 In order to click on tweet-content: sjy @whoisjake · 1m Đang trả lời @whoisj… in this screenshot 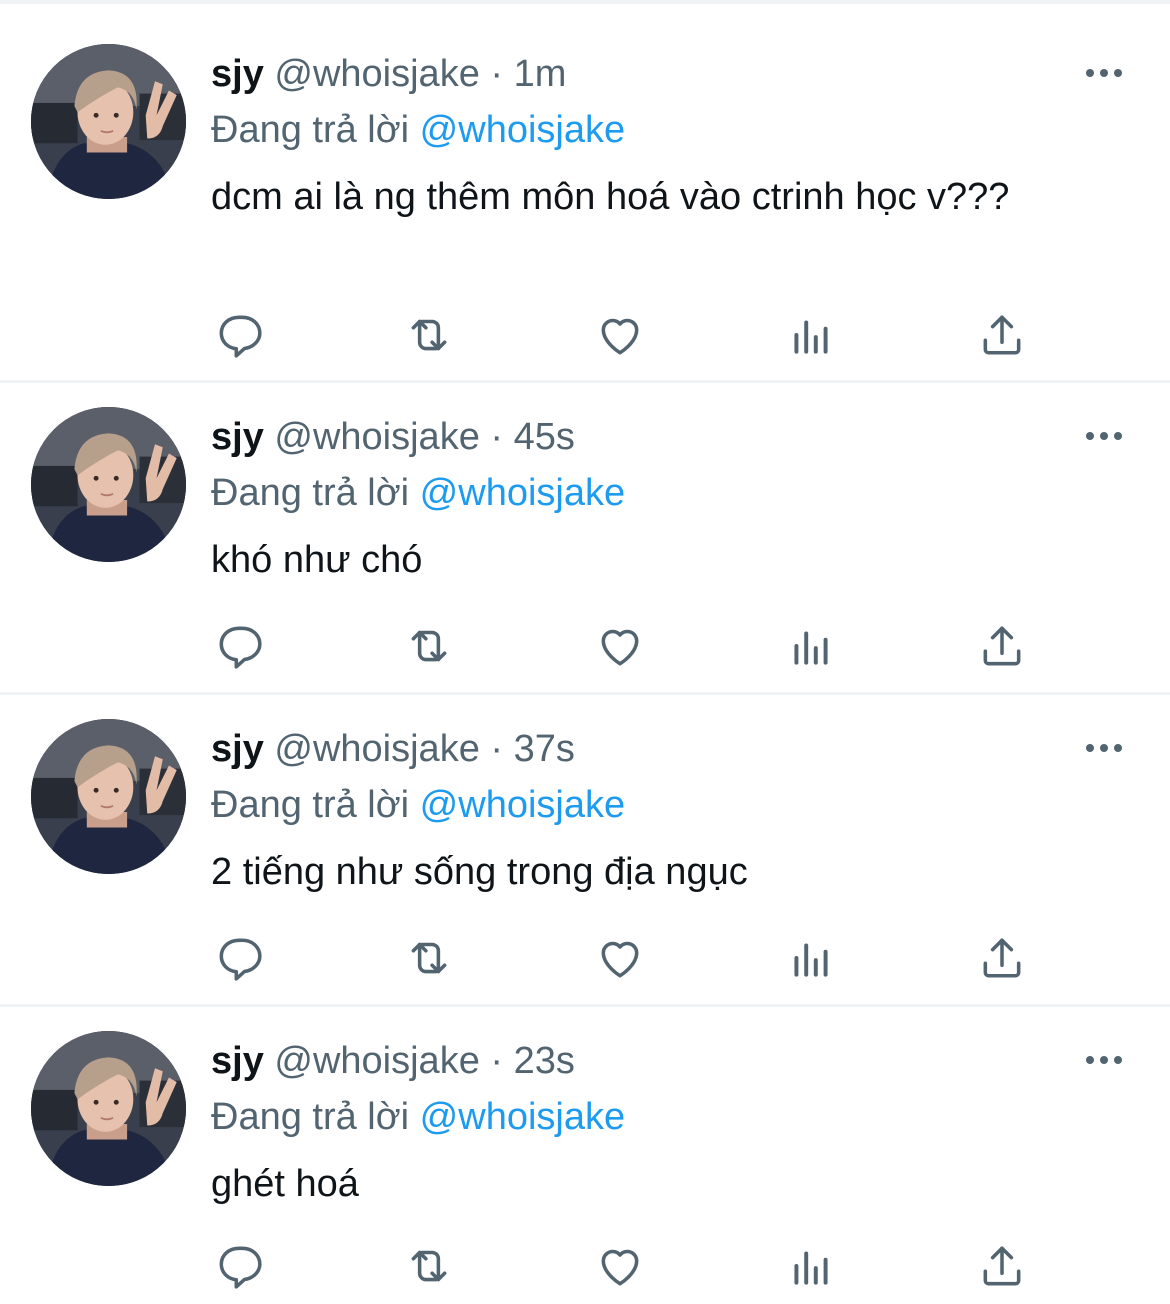, I will do `click(670, 134)`.